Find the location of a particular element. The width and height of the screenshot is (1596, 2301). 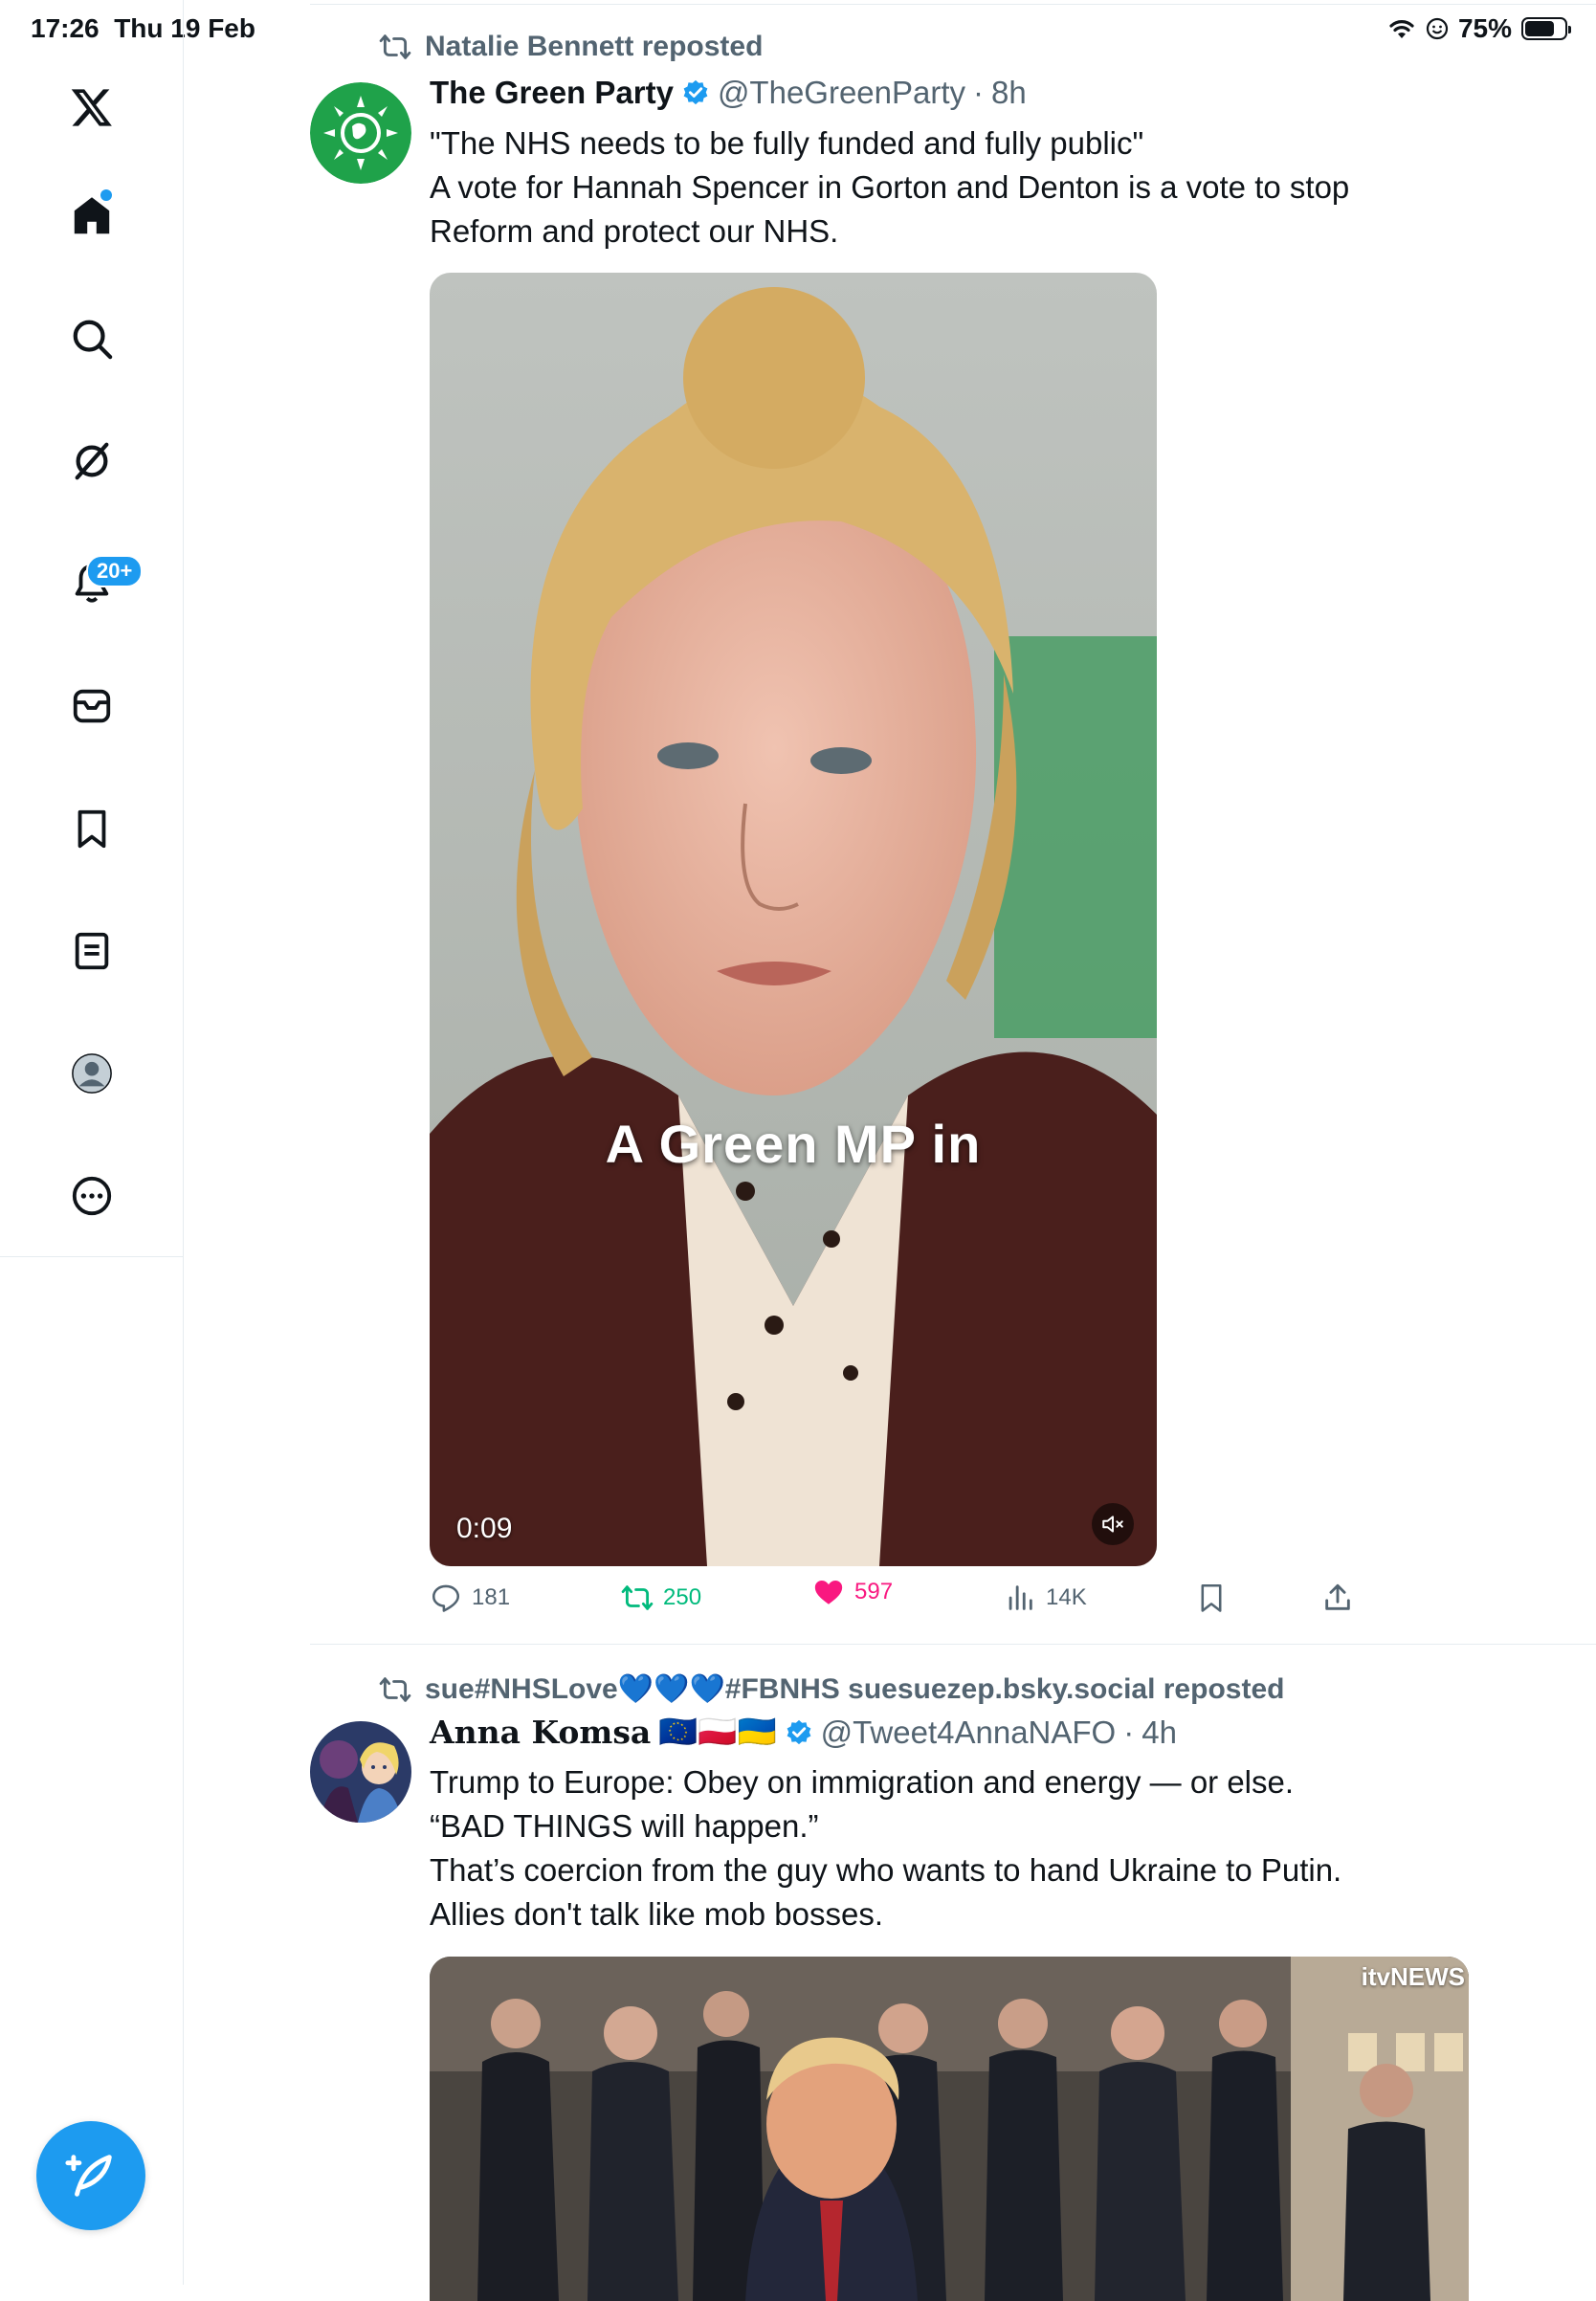

volume-muted-icon is located at coordinates (1113, 1524).